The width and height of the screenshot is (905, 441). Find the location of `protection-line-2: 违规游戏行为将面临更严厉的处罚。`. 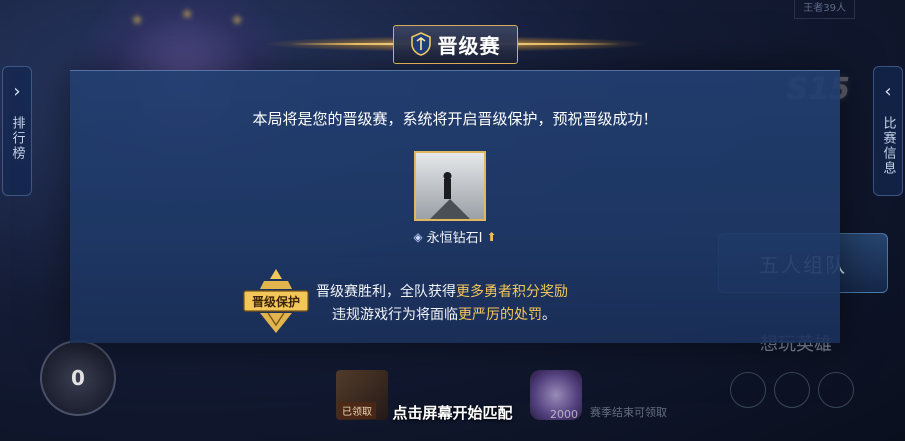

protection-line-2: 违规游戏行为将面临更严厉的处罚。 is located at coordinates (442, 315).